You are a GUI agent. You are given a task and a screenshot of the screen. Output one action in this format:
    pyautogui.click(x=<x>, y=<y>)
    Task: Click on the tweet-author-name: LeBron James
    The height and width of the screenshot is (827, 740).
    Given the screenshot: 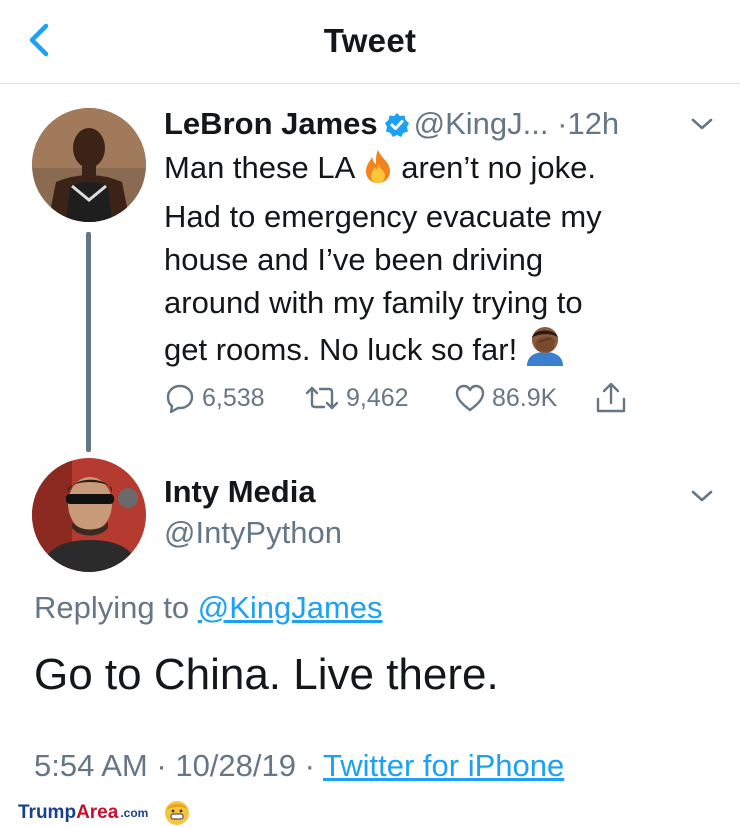 What is the action you would take?
    pyautogui.click(x=271, y=123)
    